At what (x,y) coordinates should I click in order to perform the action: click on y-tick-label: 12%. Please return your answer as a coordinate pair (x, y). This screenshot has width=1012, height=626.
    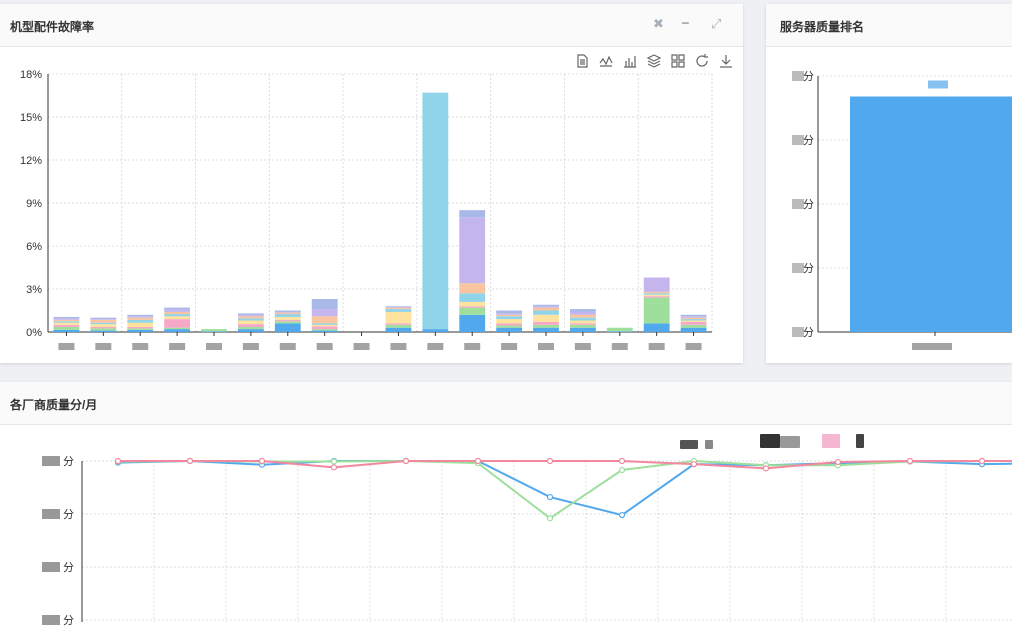
    Looking at the image, I should click on (31, 161).